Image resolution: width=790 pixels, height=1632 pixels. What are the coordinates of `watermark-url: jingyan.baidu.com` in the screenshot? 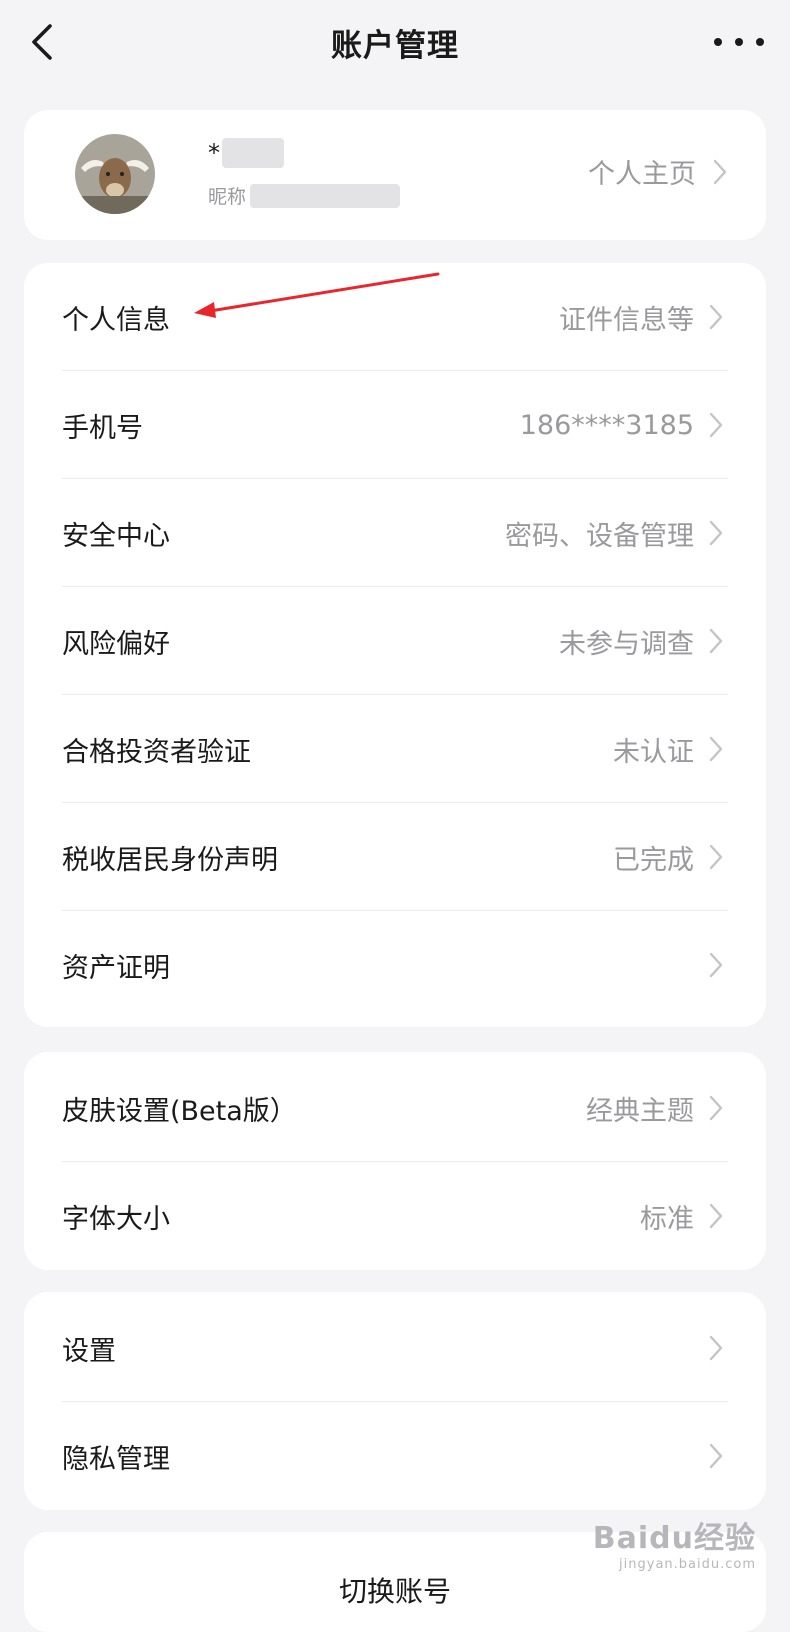 It's located at (687, 1564).